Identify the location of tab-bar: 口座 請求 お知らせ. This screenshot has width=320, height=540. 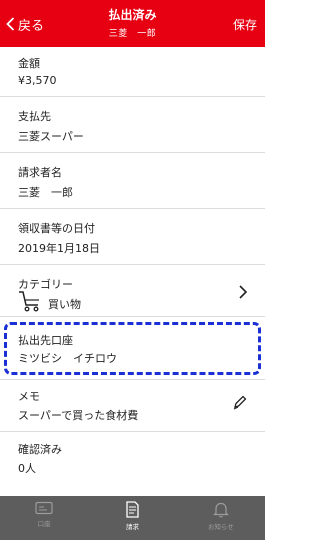
(132, 518).